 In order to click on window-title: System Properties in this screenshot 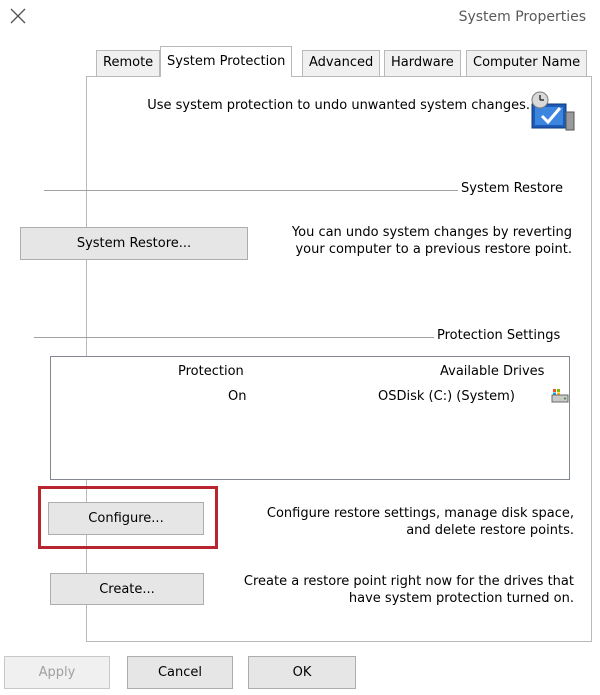, I will do `click(522, 17)`.